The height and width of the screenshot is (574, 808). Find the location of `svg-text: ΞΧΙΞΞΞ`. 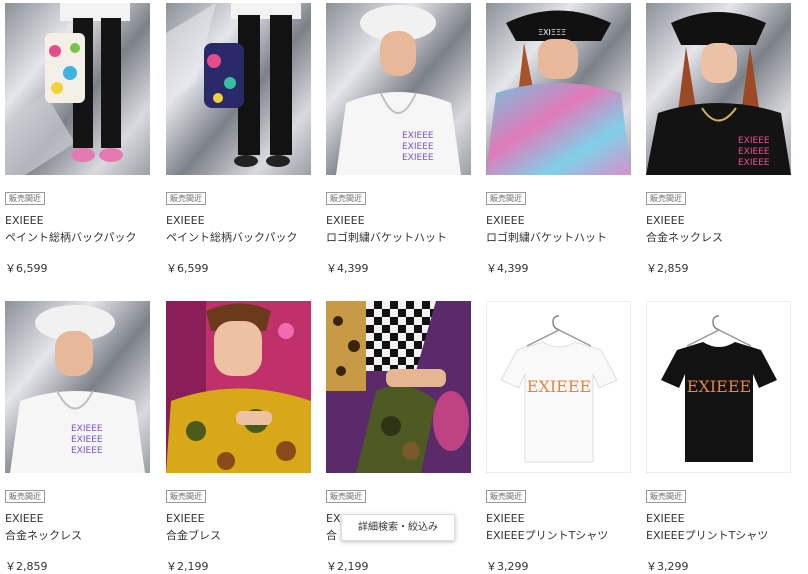

svg-text: ΞΧΙΞΞΞ is located at coordinates (552, 32).